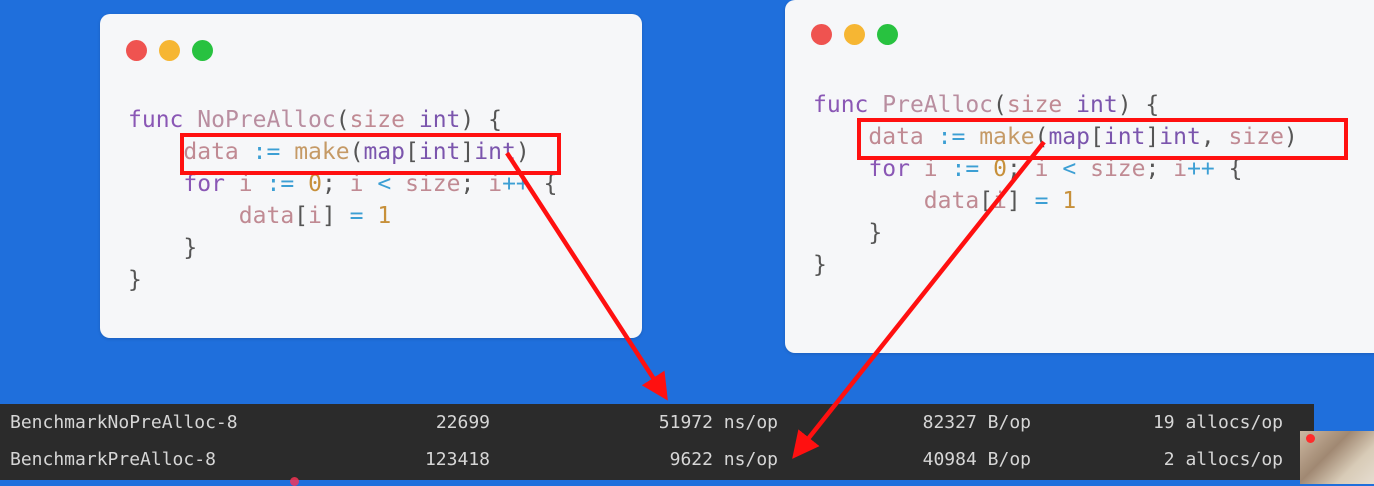  I want to click on arrow-right-to-pre-icon, so click(919, 299).